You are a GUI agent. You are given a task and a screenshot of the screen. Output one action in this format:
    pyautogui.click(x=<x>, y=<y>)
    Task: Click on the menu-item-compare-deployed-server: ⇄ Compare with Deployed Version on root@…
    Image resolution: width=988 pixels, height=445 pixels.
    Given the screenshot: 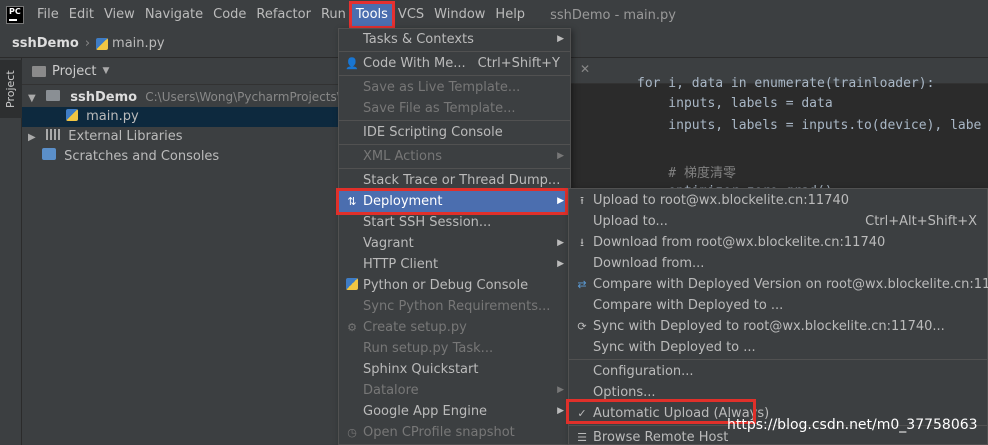 What is the action you would take?
    pyautogui.click(x=778, y=284)
    